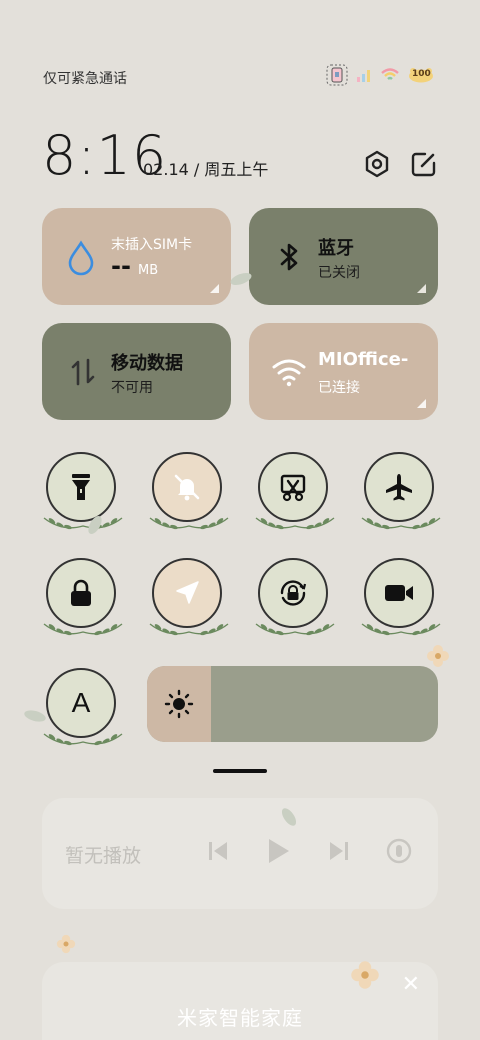 This screenshot has width=480, height=1040. I want to click on next-icon, so click(339, 851).